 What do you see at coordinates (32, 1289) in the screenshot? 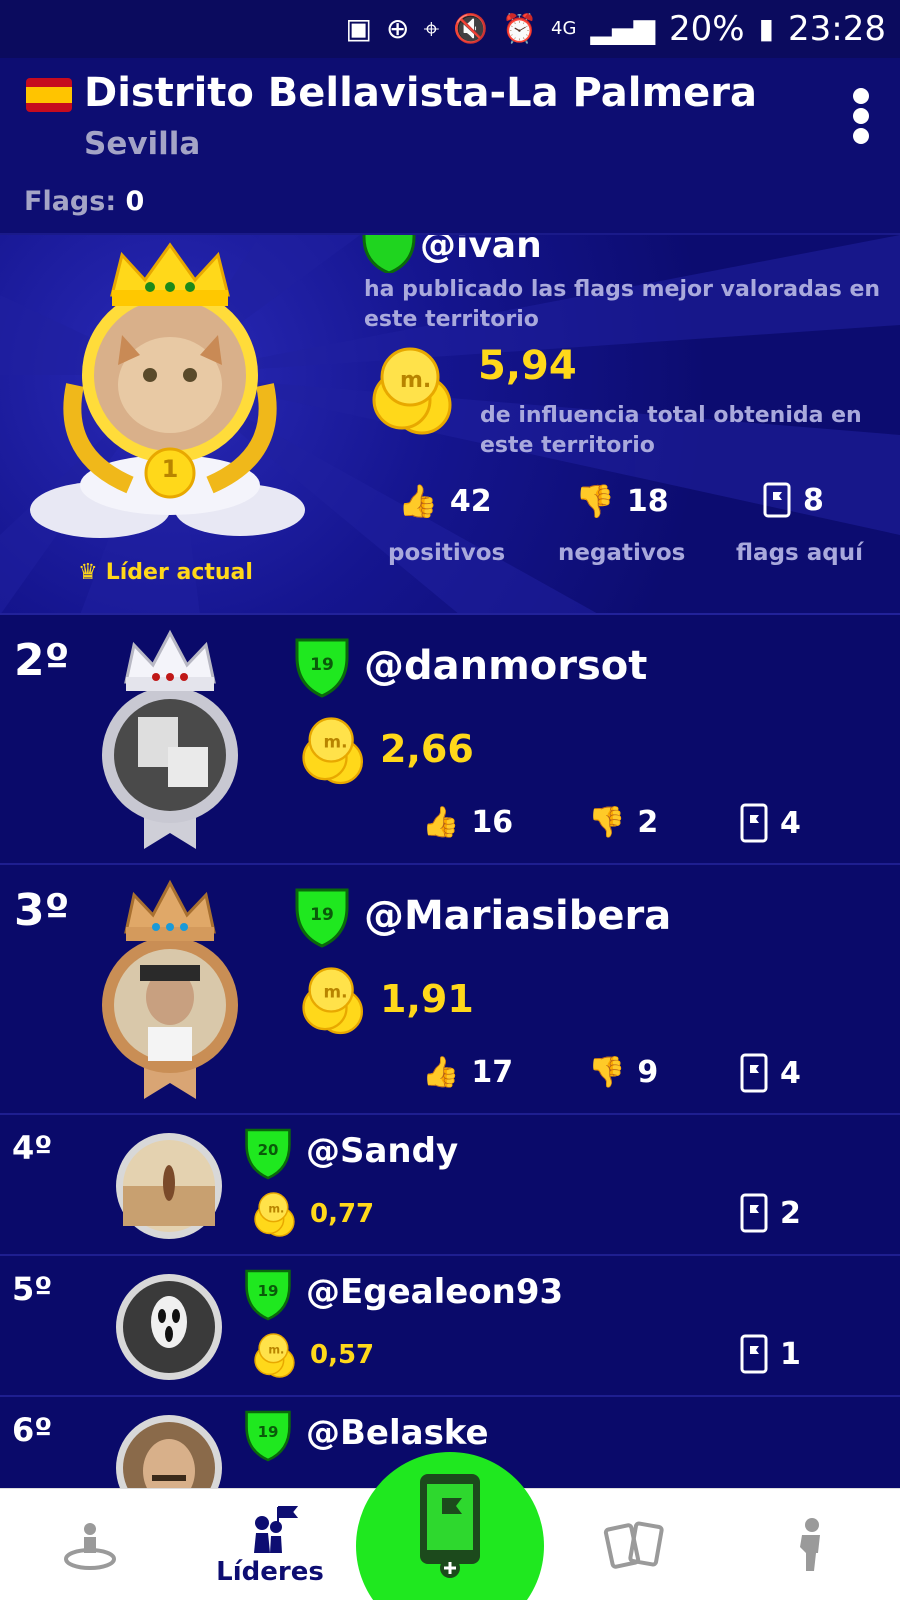
I see `rank-position: 5º` at bounding box center [32, 1289].